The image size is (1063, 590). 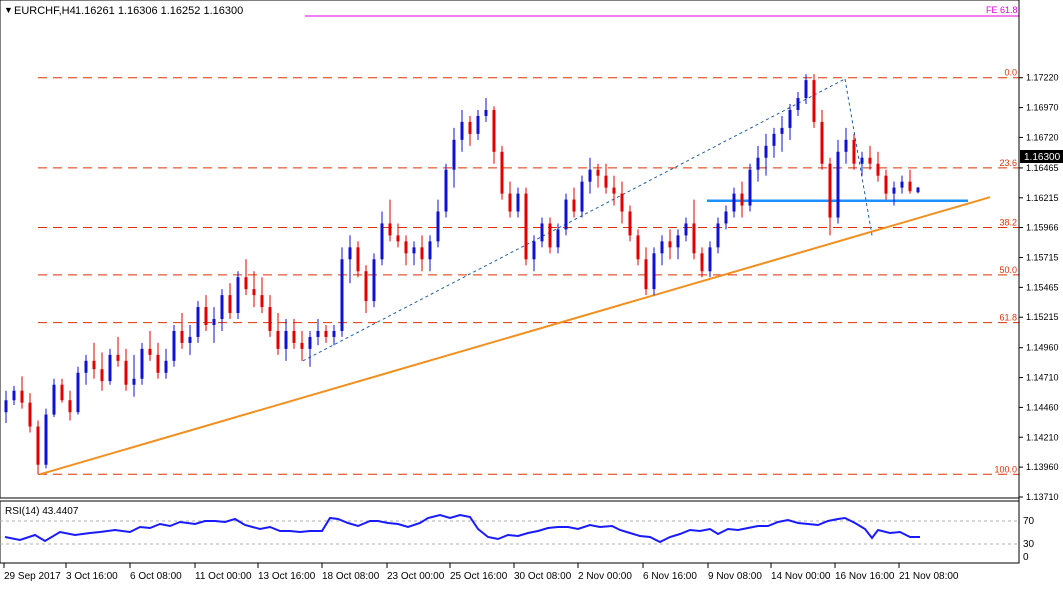 What do you see at coordinates (1042, 378) in the screenshot?
I see `price-tick-label: 1.14710` at bounding box center [1042, 378].